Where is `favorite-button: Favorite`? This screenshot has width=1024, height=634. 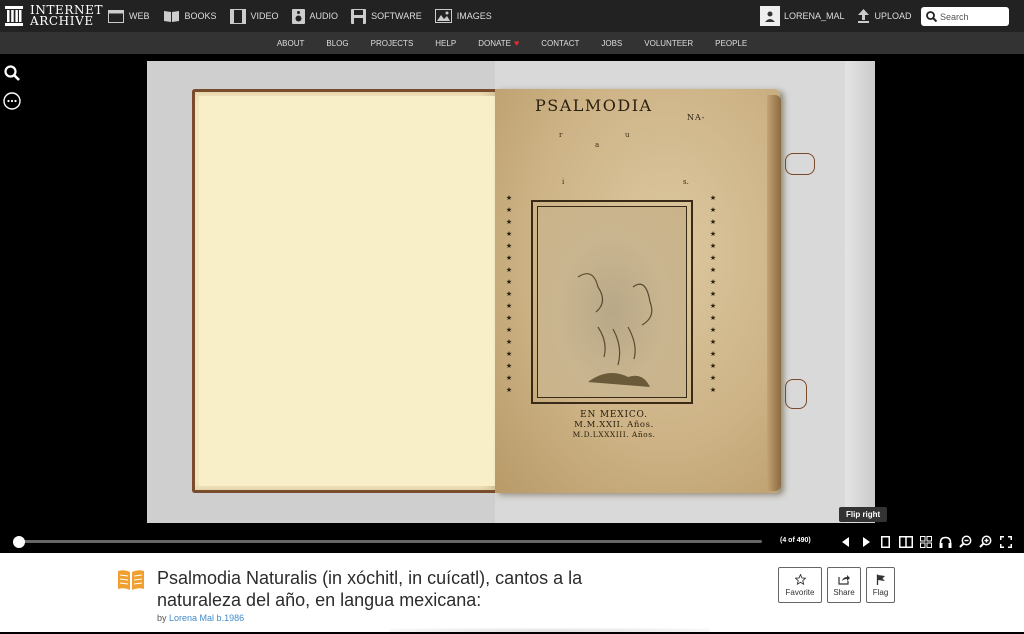 favorite-button: Favorite is located at coordinates (800, 585).